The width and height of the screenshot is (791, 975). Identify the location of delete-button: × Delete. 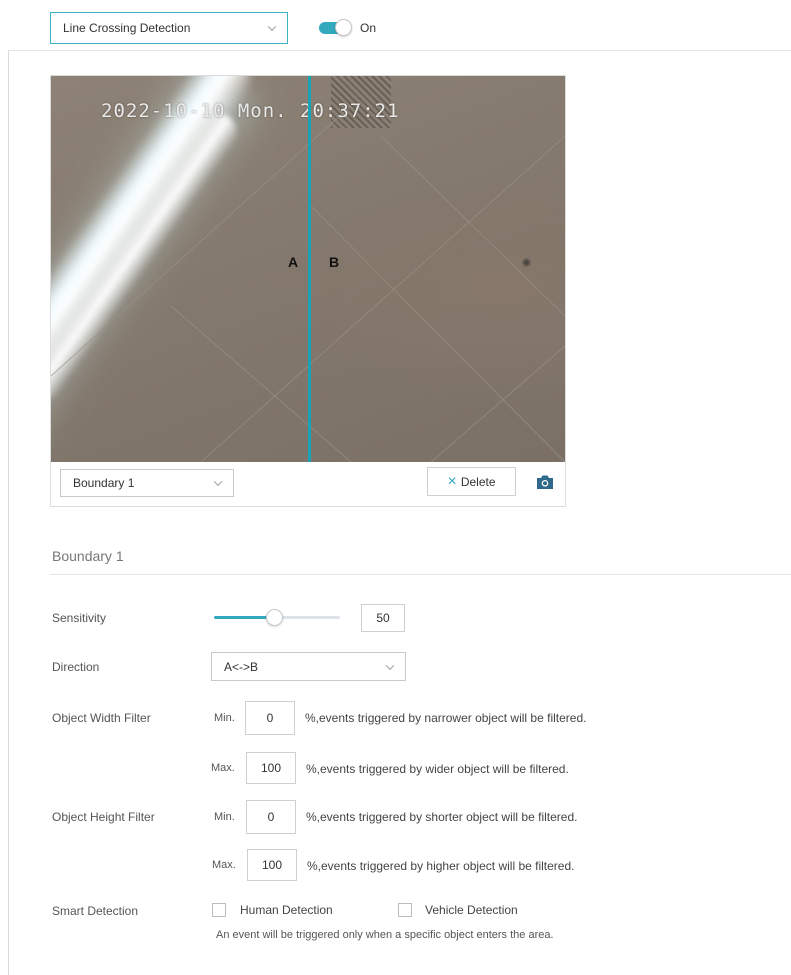
(471, 481).